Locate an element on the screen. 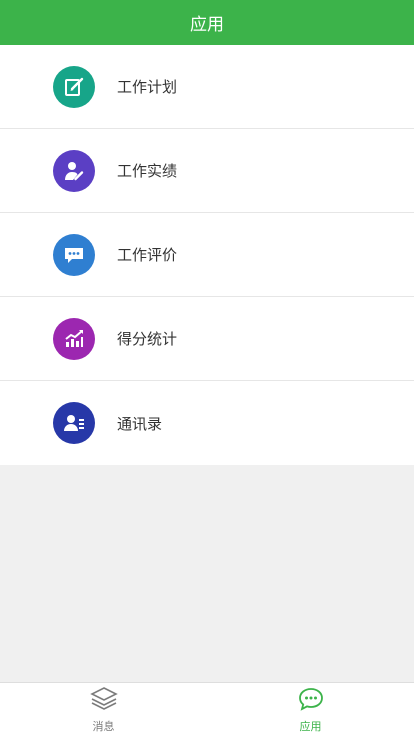 The height and width of the screenshot is (736, 414). menu-item-label: 工作评价 is located at coordinates (147, 255).